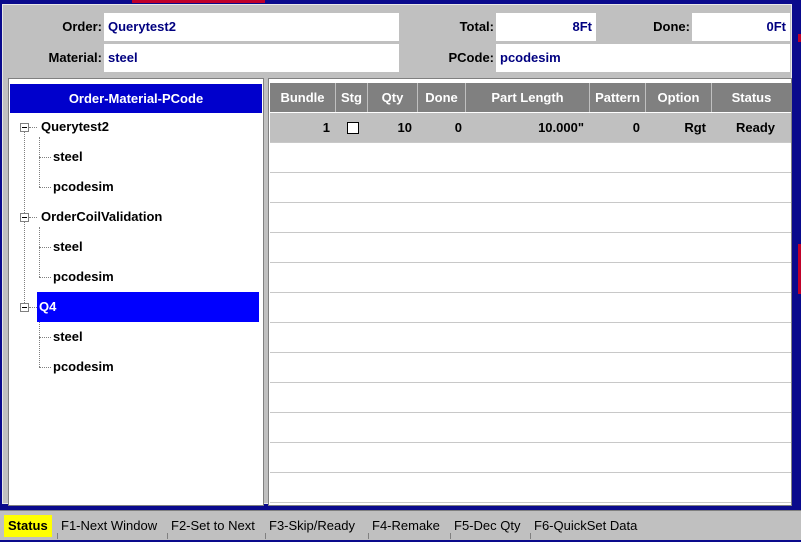 Image resolution: width=801 pixels, height=542 pixels. Describe the element at coordinates (406, 526) in the screenshot. I see `f4-remake-key: F4-Remake` at that location.